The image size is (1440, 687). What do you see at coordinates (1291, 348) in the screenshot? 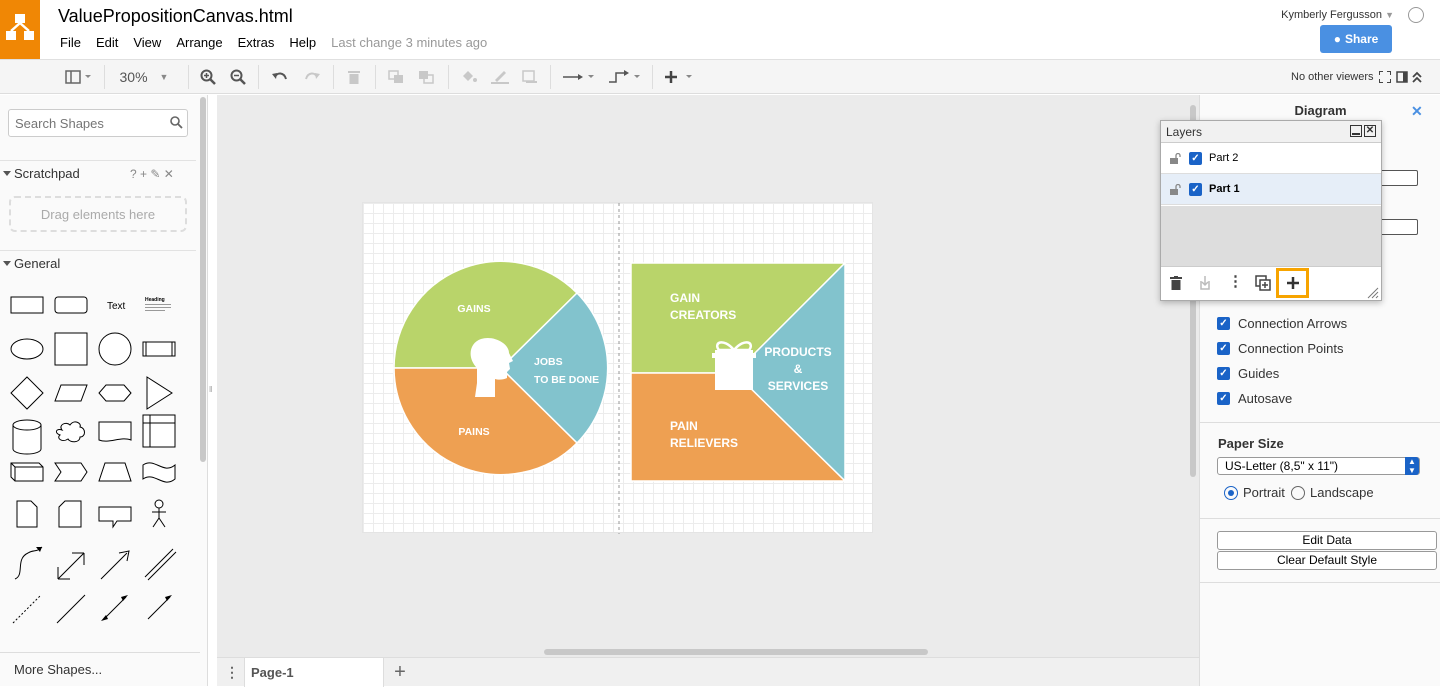
I see `option-label: Connection Points` at bounding box center [1291, 348].